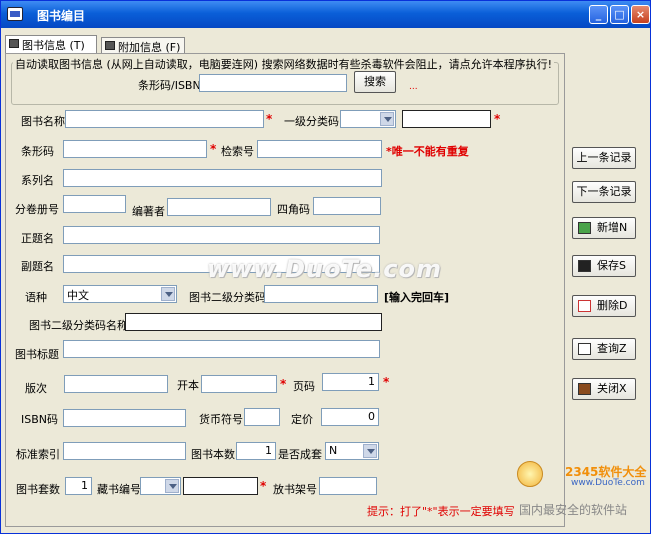 The width and height of the screenshot is (651, 534). What do you see at coordinates (350, 417) in the screenshot?
I see `price-input: 0` at bounding box center [350, 417].